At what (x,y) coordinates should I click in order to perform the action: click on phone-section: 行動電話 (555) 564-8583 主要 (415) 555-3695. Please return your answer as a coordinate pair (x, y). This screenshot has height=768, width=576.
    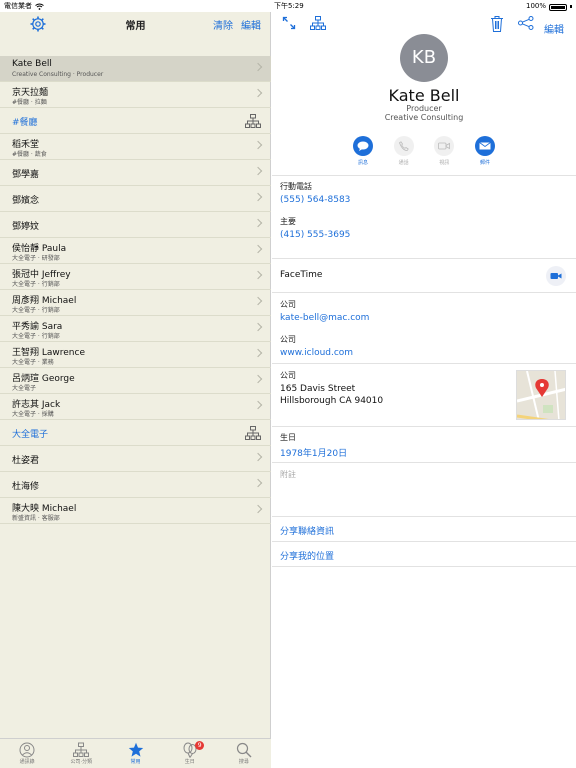
    Looking at the image, I should click on (424, 217).